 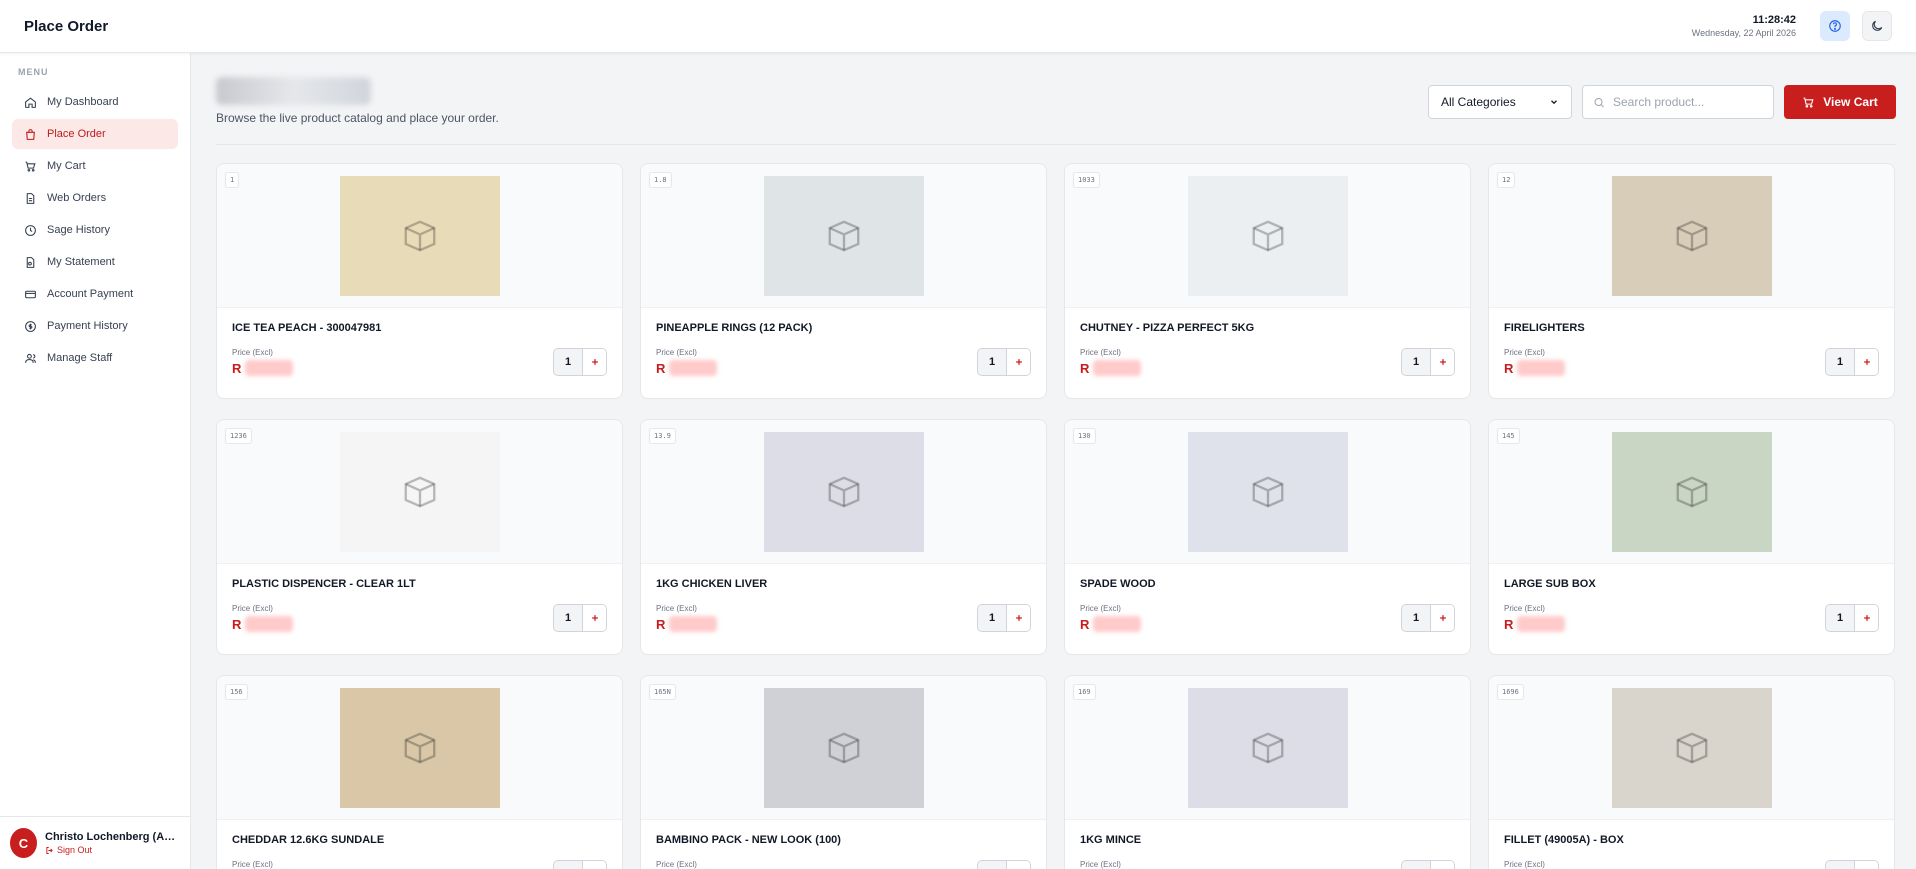 I want to click on sidebar-item-label: Manage Staff, so click(x=80, y=358).